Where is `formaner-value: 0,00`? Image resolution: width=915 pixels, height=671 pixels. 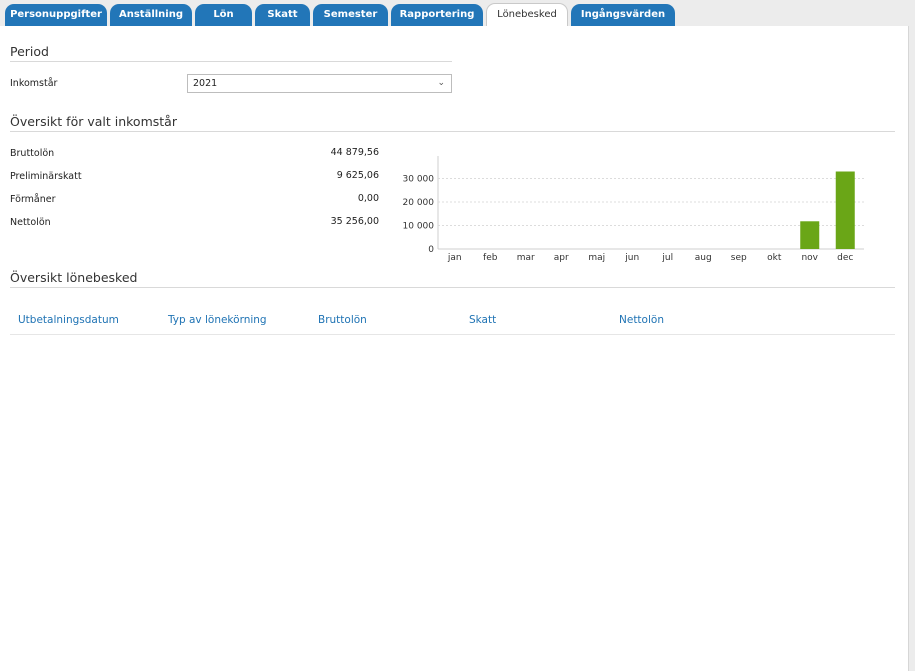
formaner-value: 0,00 is located at coordinates (368, 198).